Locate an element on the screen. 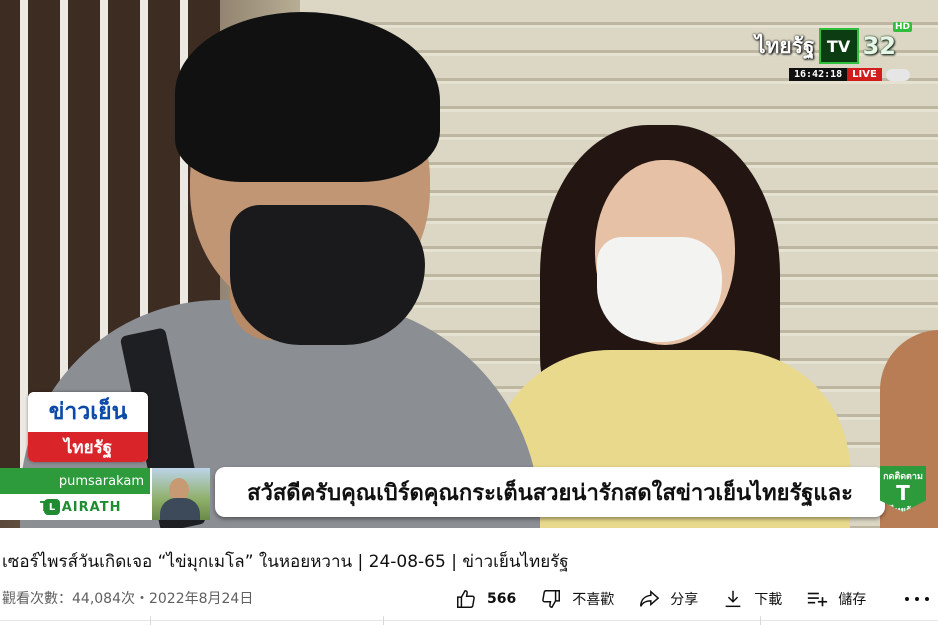 The width and height of the screenshot is (938, 625). share-label: 分享 is located at coordinates (684, 600).